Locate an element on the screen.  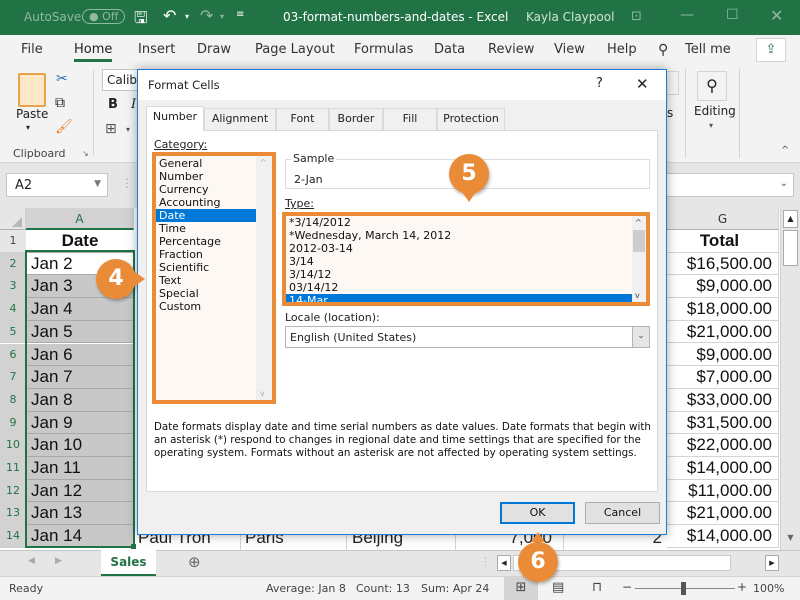
row-header: 11 is located at coordinates (13, 468).